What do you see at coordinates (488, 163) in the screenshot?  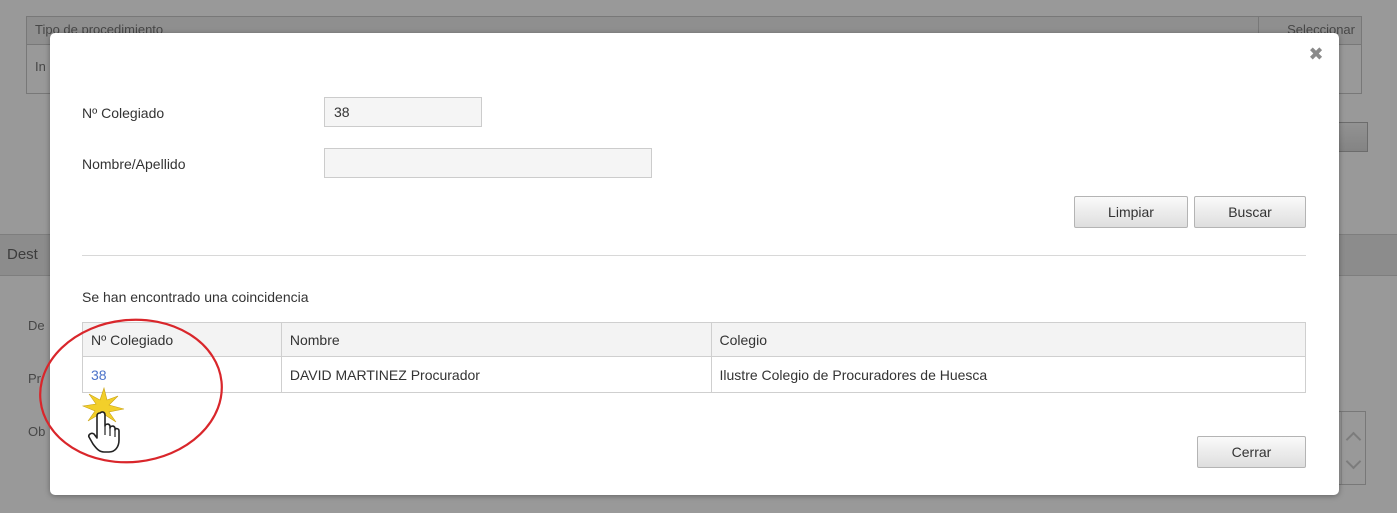 I see `name-surname-input` at bounding box center [488, 163].